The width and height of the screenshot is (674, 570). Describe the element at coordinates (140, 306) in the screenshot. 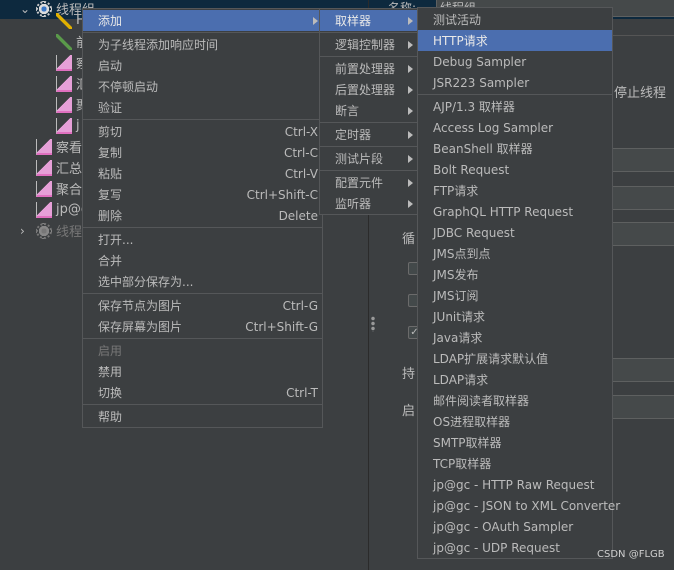

I see `menu-item-label: 保存节点为图片` at that location.